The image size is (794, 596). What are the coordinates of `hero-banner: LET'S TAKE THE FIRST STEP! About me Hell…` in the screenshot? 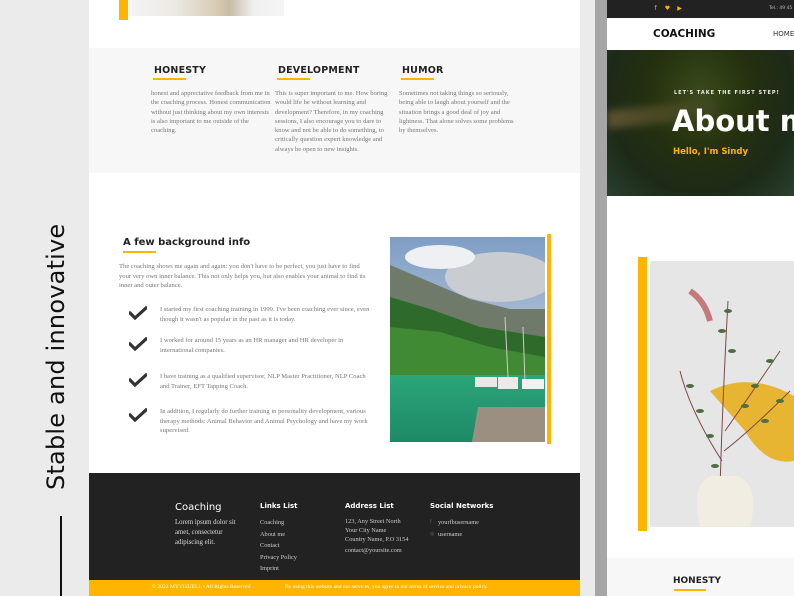 It's located at (700, 123).